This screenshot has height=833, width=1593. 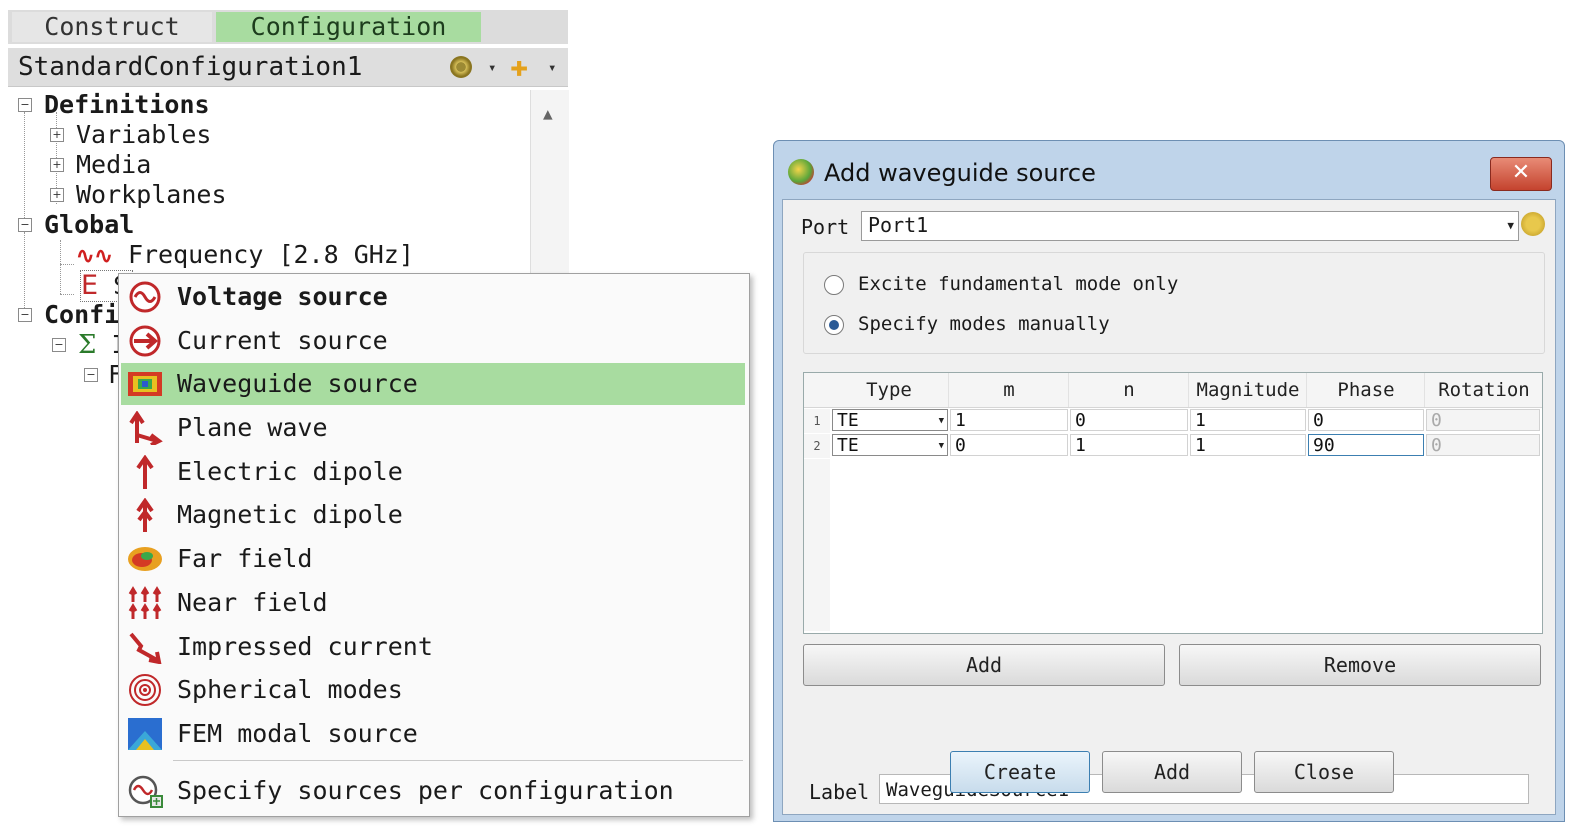 What do you see at coordinates (1009, 445) in the screenshot?
I see `cell-m: 0` at bounding box center [1009, 445].